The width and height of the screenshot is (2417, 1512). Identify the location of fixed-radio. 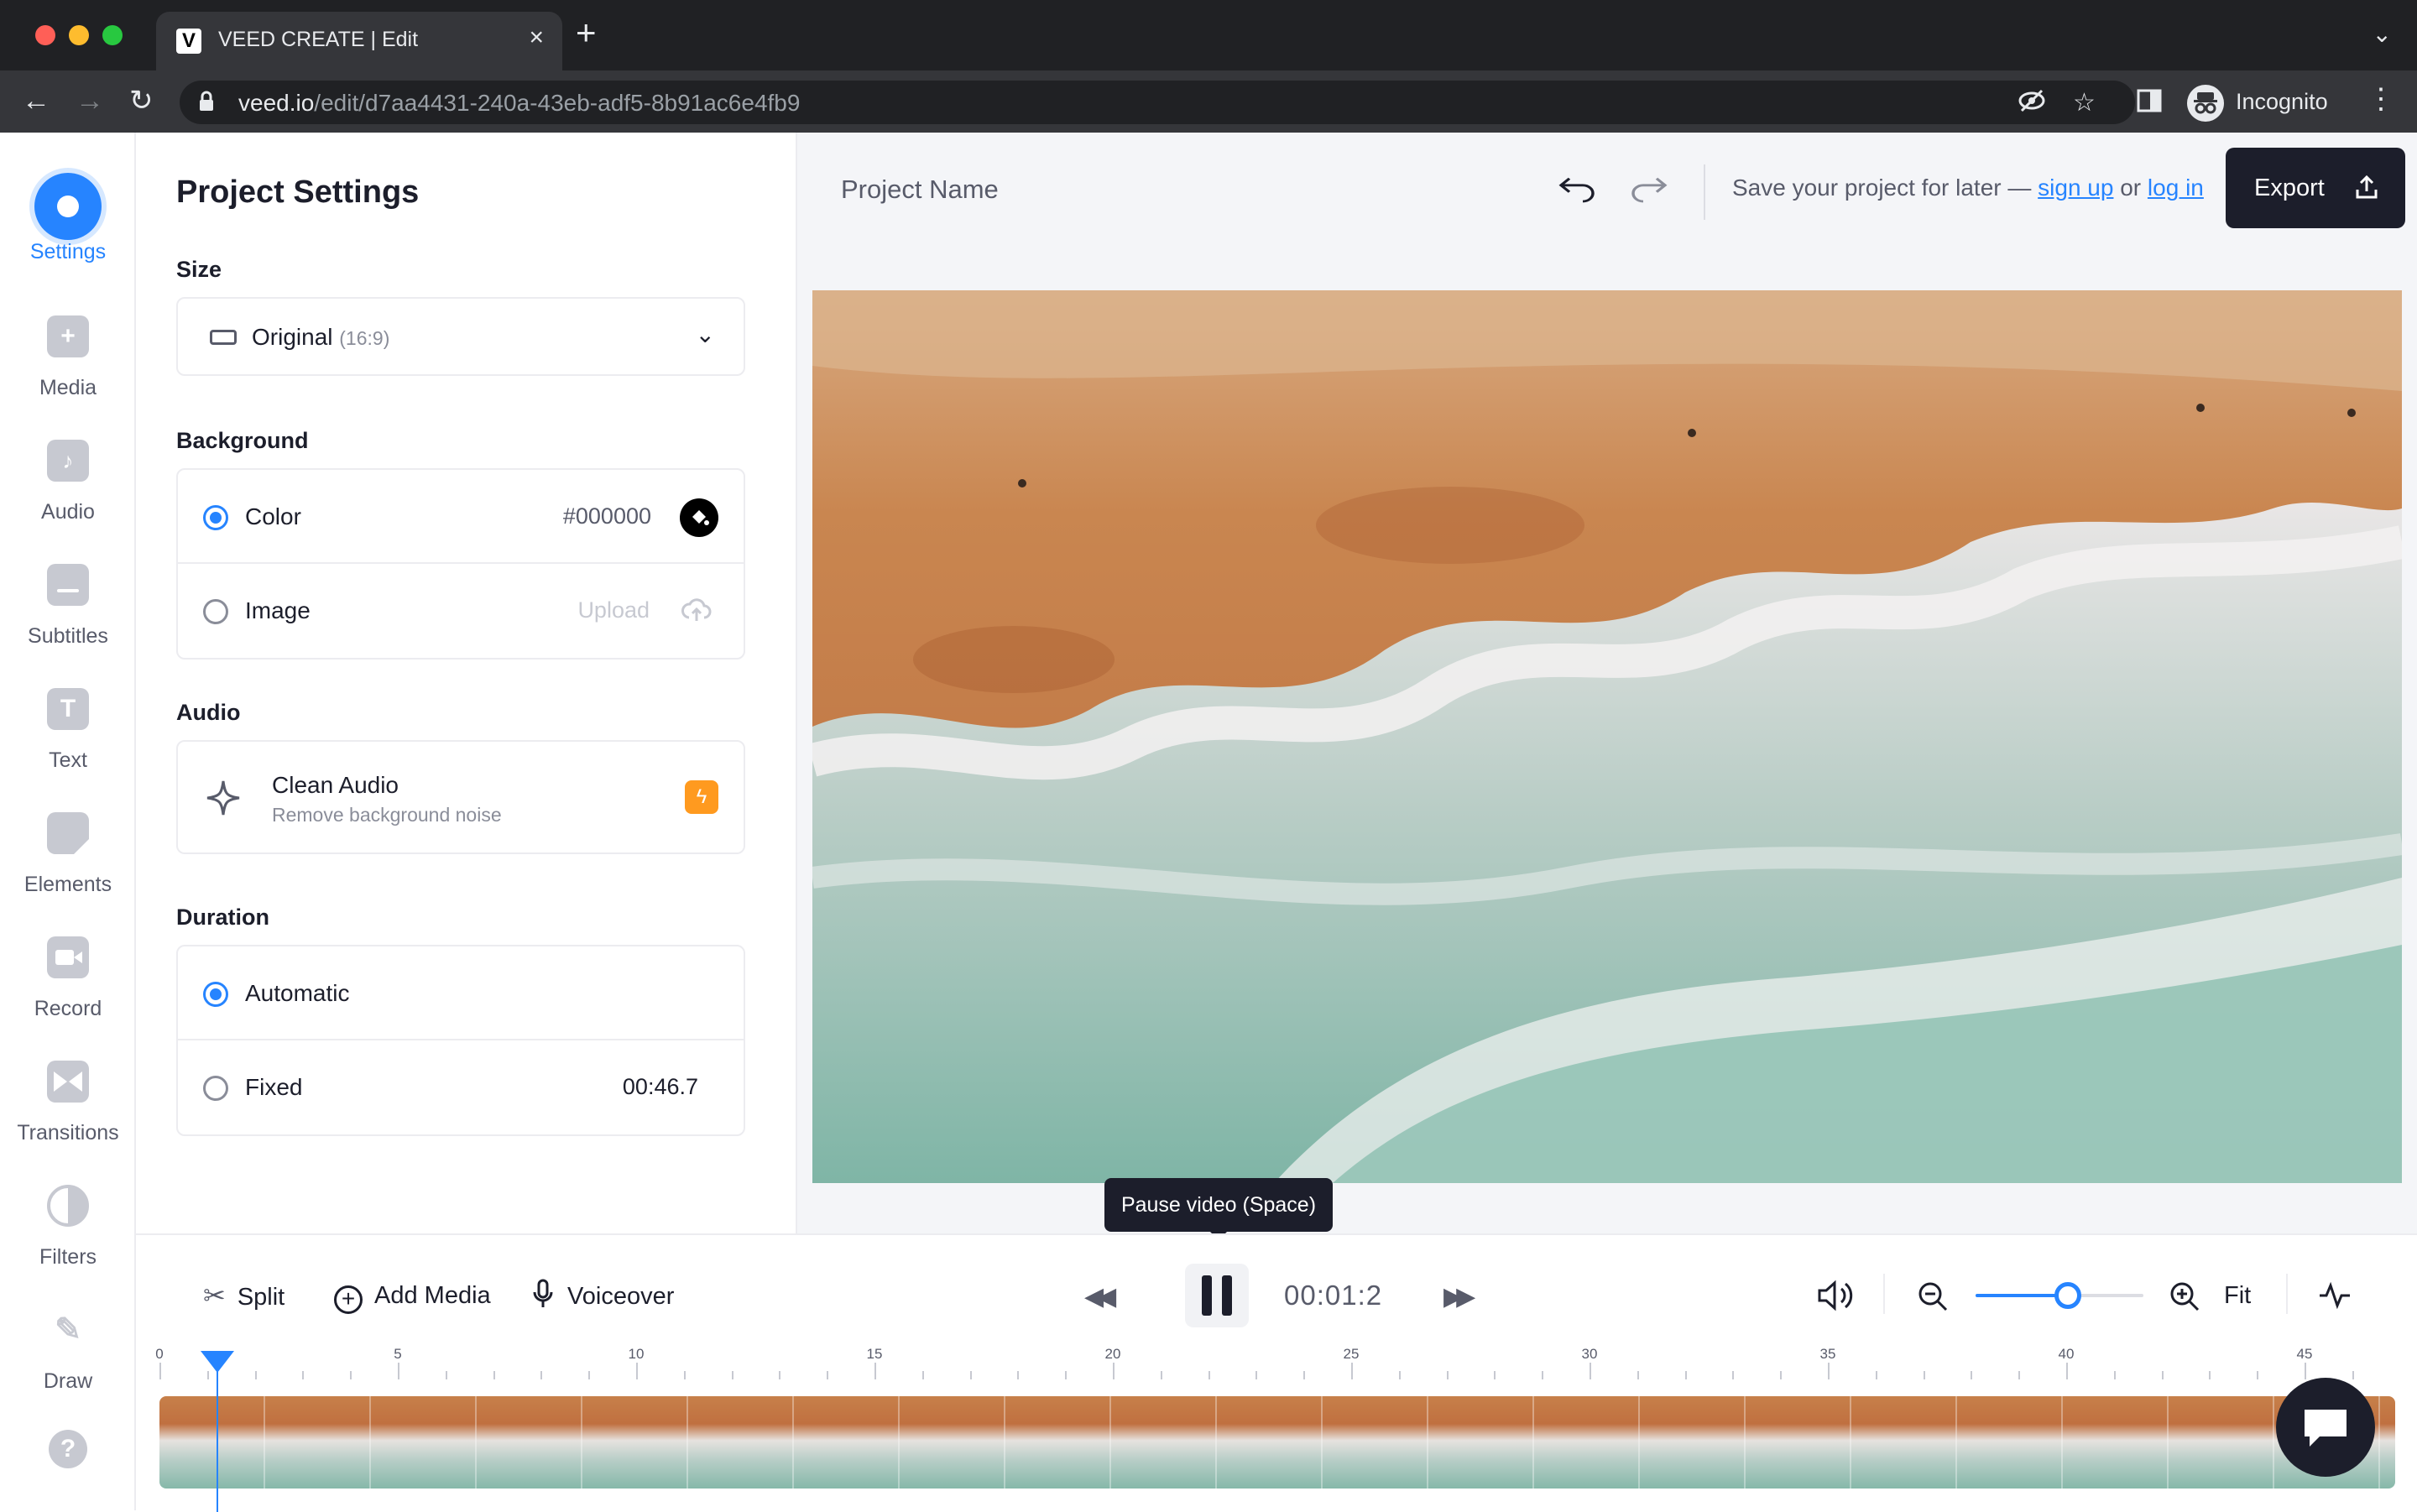
(215, 1089).